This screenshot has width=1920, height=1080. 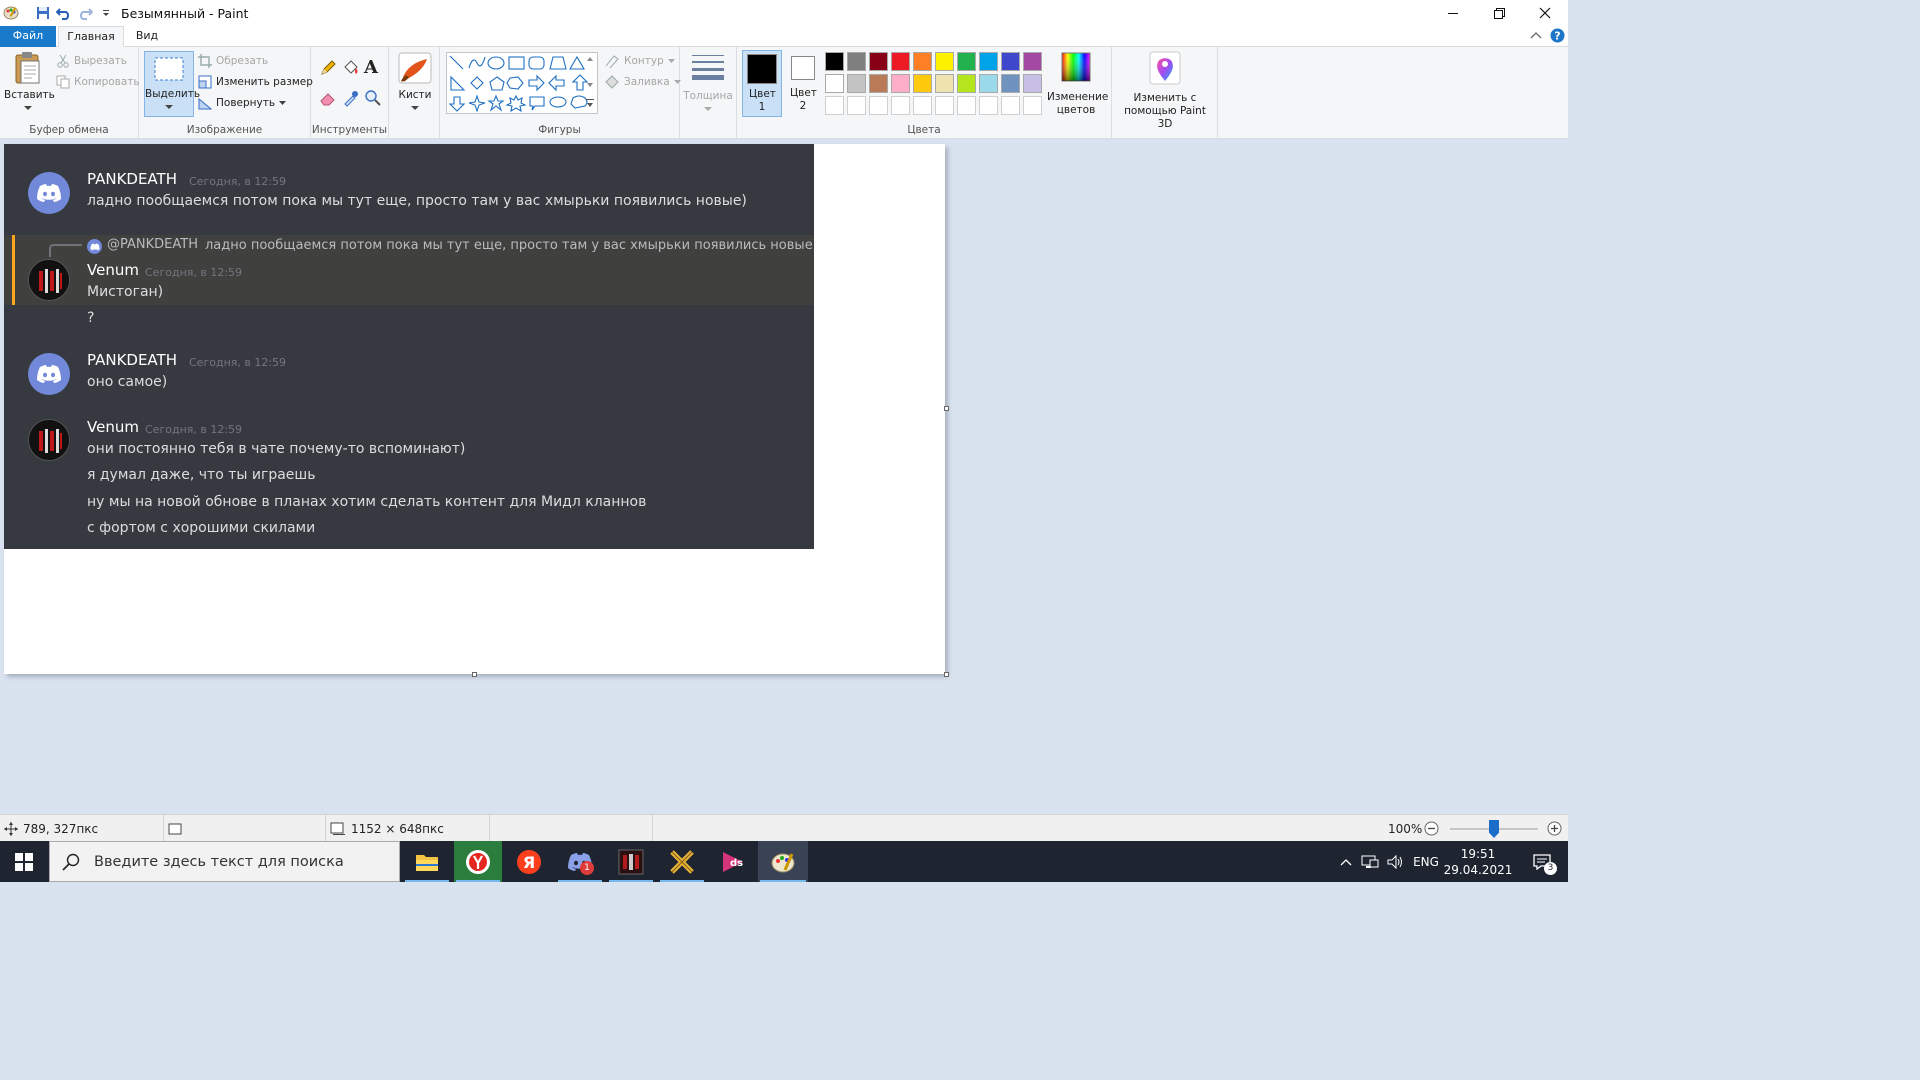 I want to click on magnifier-icon, so click(x=373, y=99).